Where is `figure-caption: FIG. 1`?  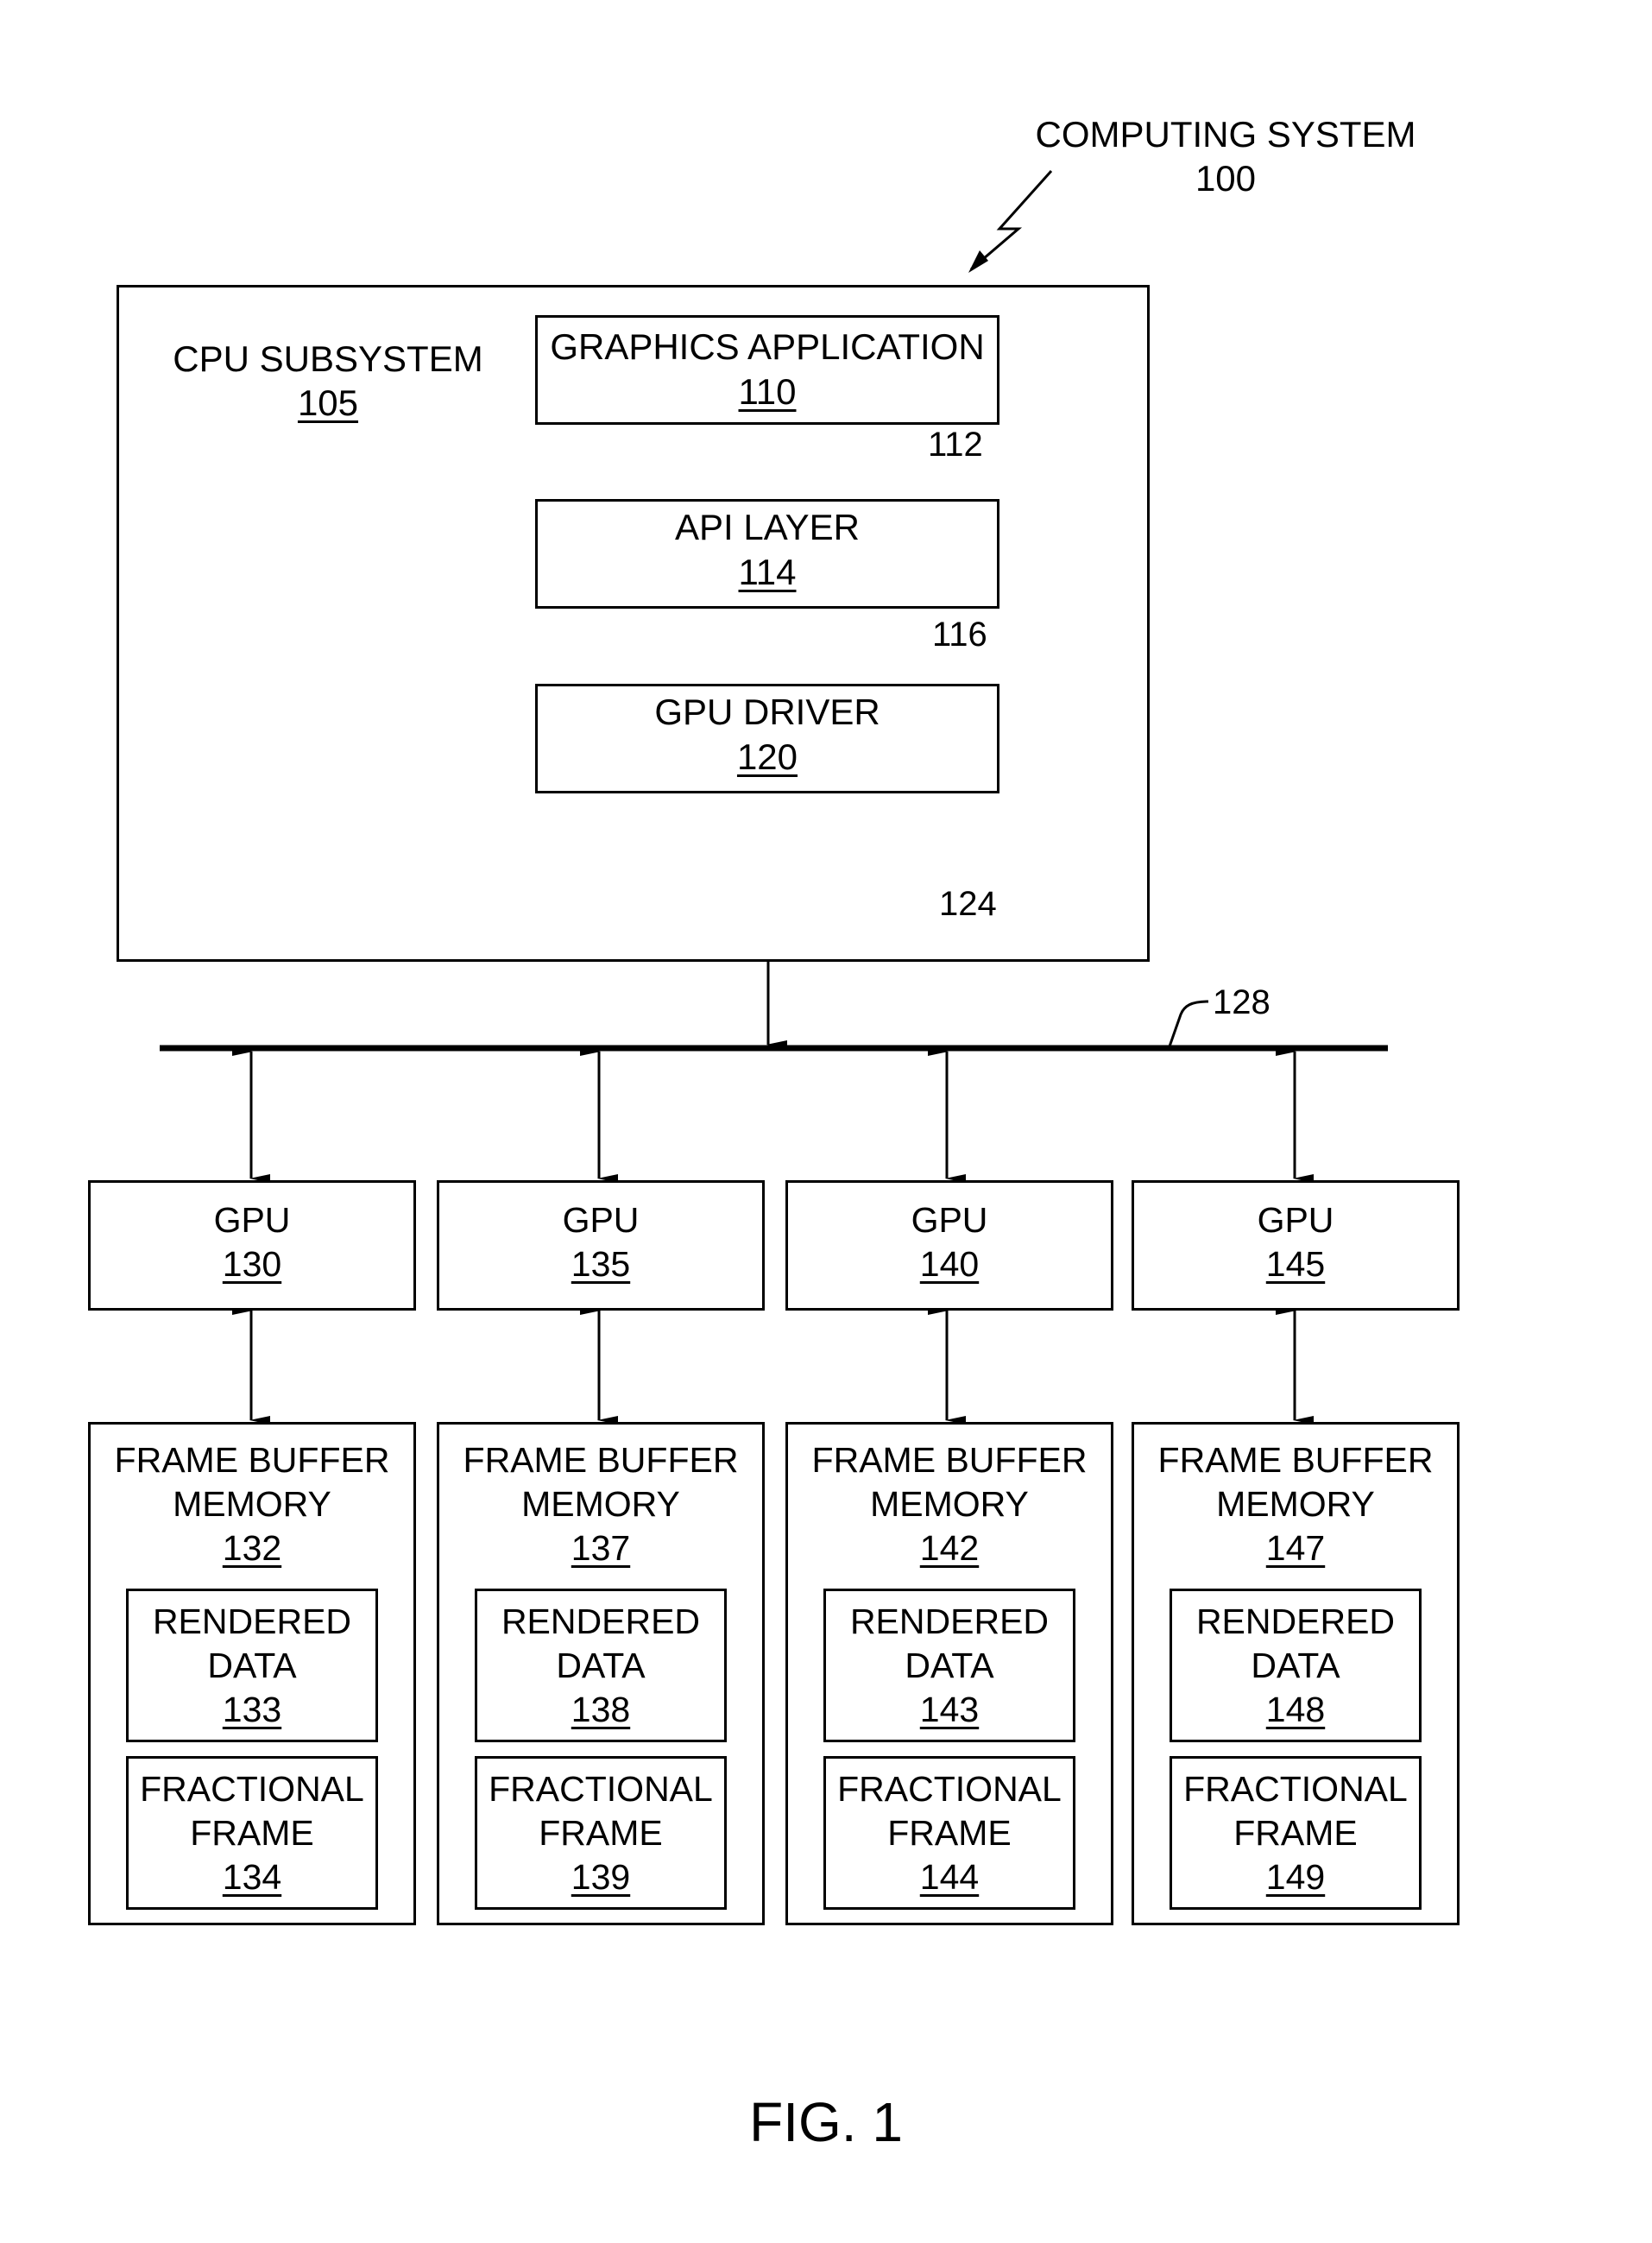
figure-caption: FIG. 1 is located at coordinates (826, 2122).